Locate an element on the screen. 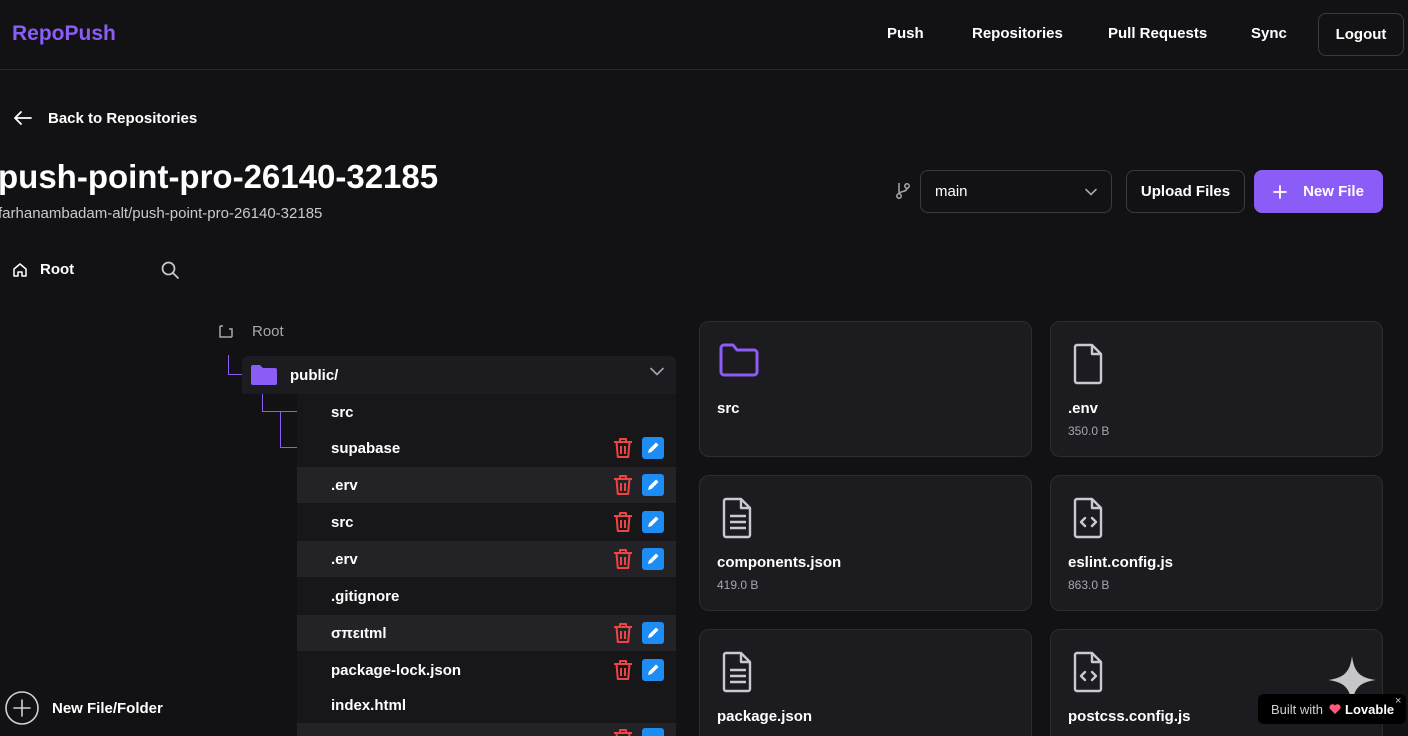 This screenshot has width=1408, height=736. tree-item-label: index.html is located at coordinates (369, 705).